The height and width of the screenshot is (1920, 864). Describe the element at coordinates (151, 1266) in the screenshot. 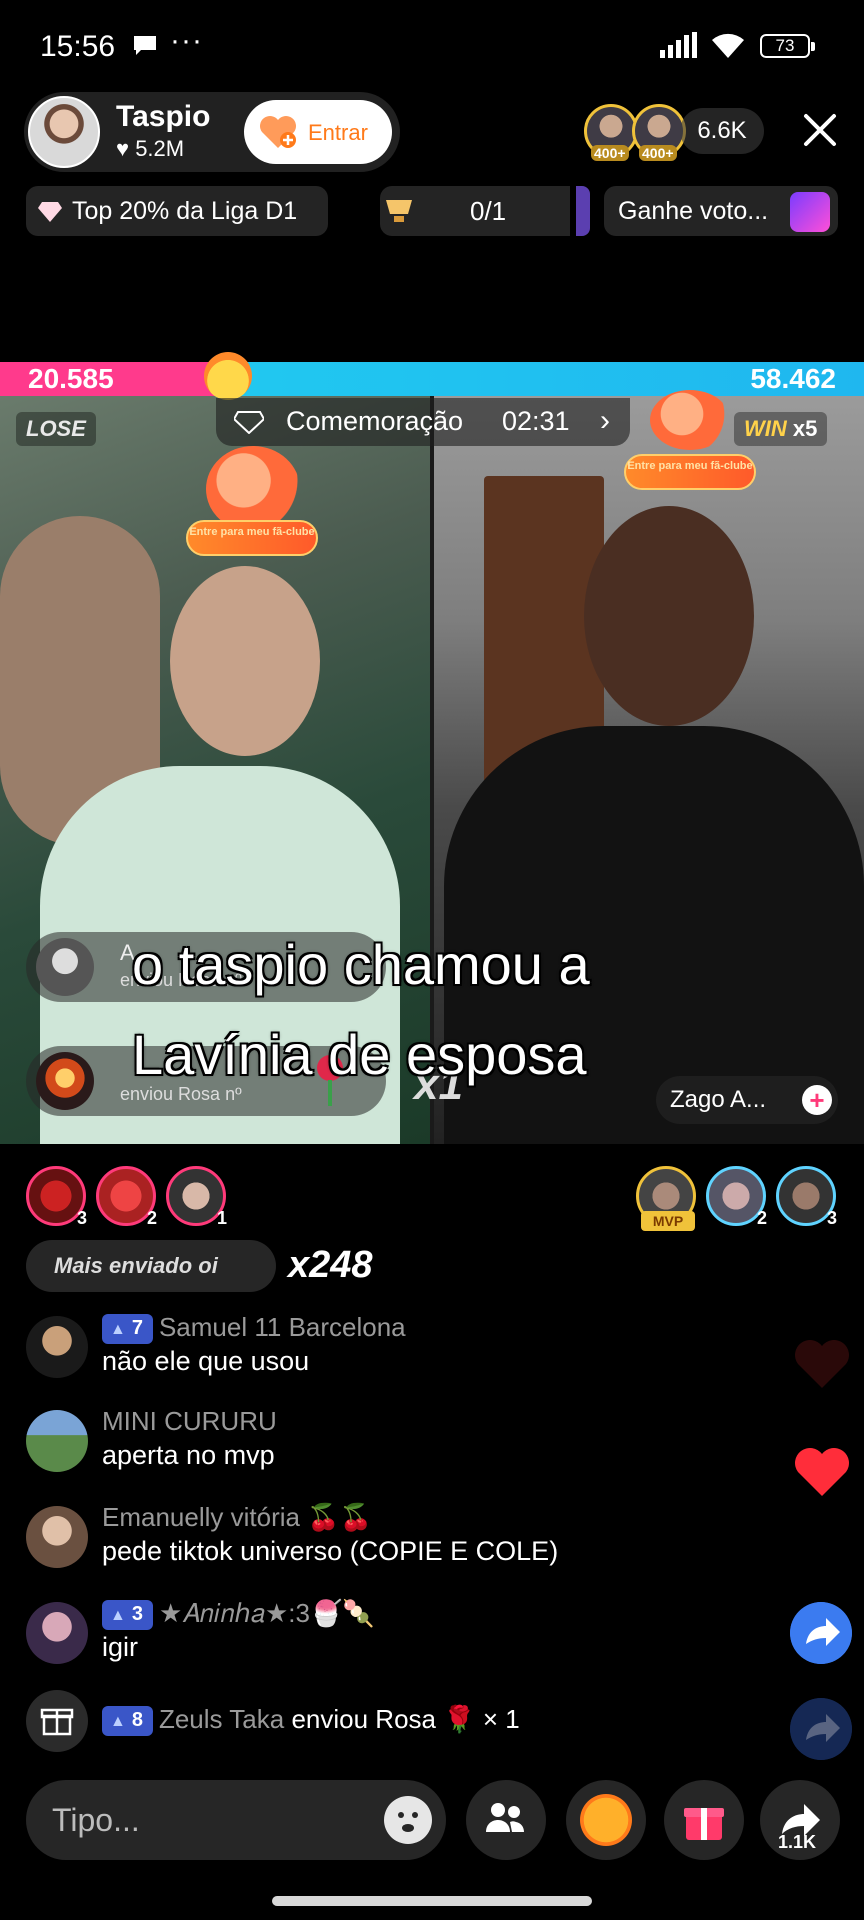

I see `most-sent-pill: Mais enviado oi` at that location.